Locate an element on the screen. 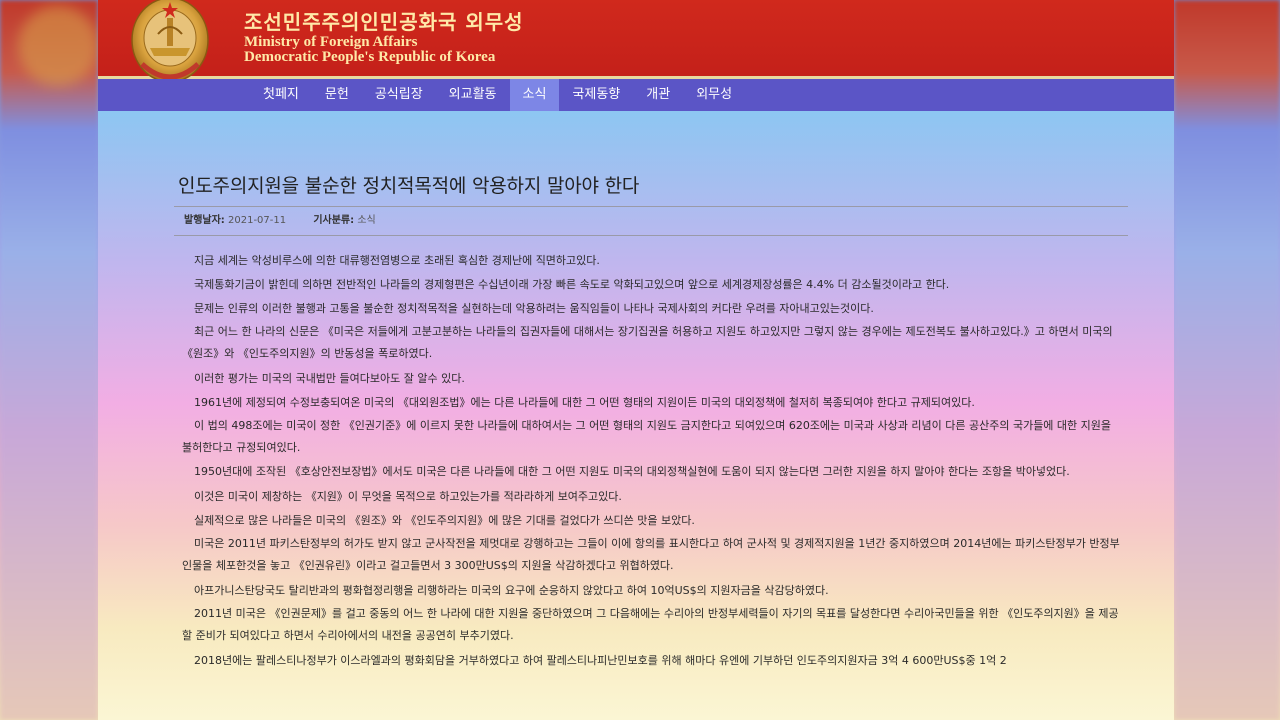 The width and height of the screenshot is (1280, 720). blurred-emblem is located at coordinates (58, 46).